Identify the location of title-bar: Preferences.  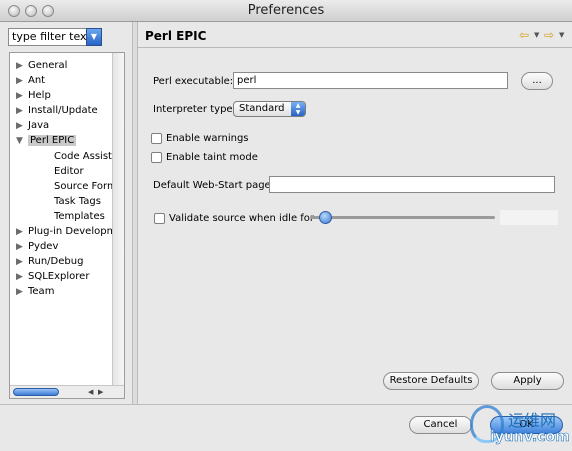
(286, 11).